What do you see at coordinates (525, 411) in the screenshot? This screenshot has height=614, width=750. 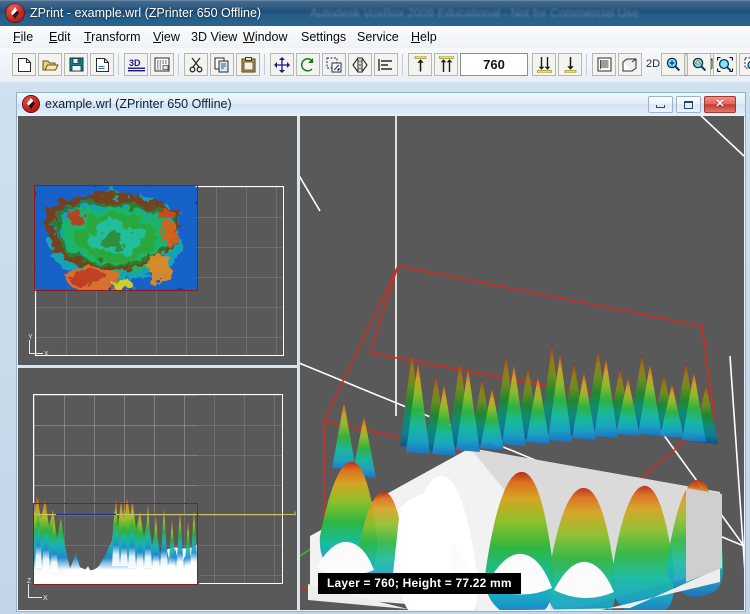 I see `terrain-spikes-back` at bounding box center [525, 411].